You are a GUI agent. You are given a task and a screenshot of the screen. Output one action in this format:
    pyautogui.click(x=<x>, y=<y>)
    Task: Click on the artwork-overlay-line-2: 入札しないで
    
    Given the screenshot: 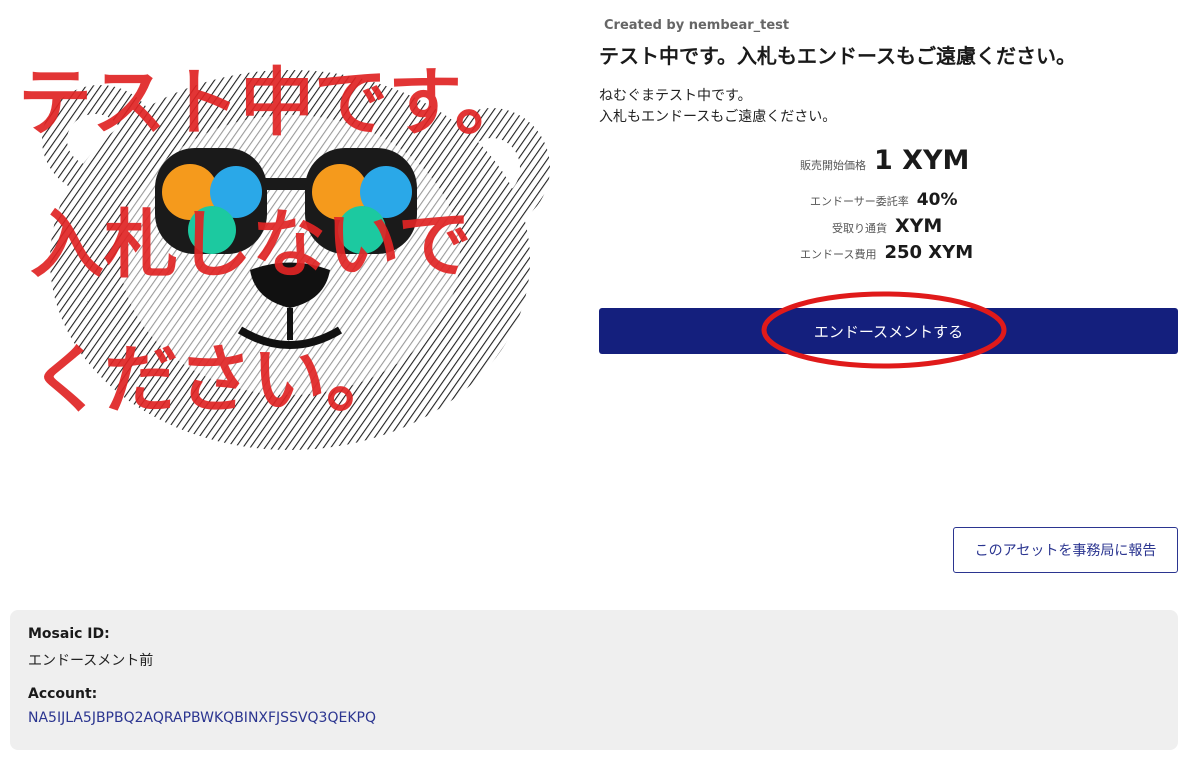 What is the action you would take?
    pyautogui.click(x=251, y=245)
    